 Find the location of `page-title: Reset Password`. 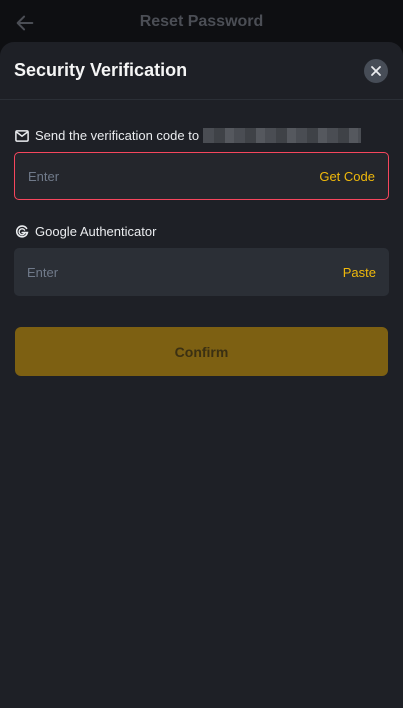

page-title: Reset Password is located at coordinates (201, 21).